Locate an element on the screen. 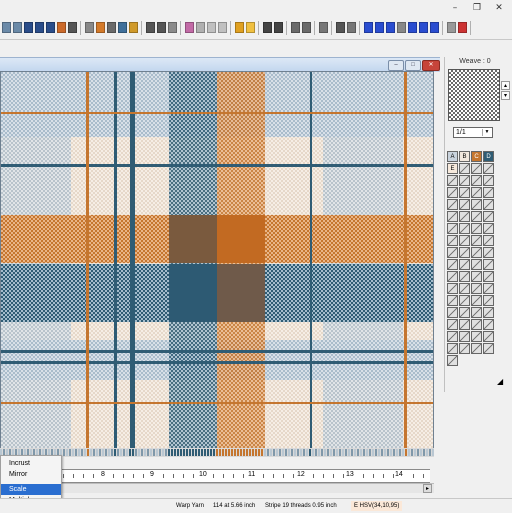 The image size is (512, 513). document-title-bar: – □ ✕ is located at coordinates (220, 64).